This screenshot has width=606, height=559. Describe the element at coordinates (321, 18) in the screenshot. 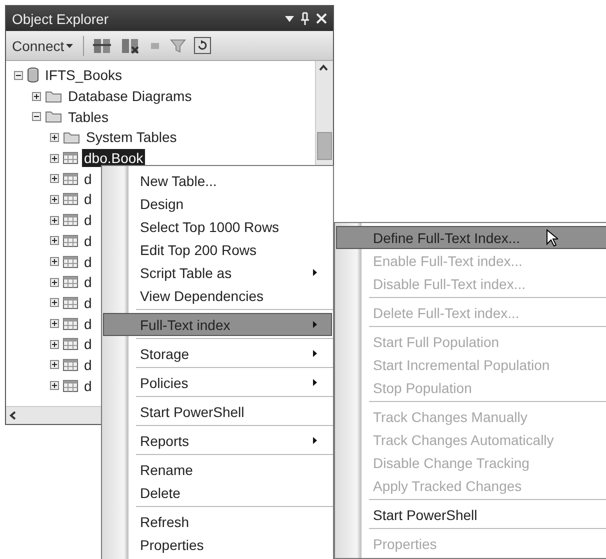

I see `close-icon` at that location.